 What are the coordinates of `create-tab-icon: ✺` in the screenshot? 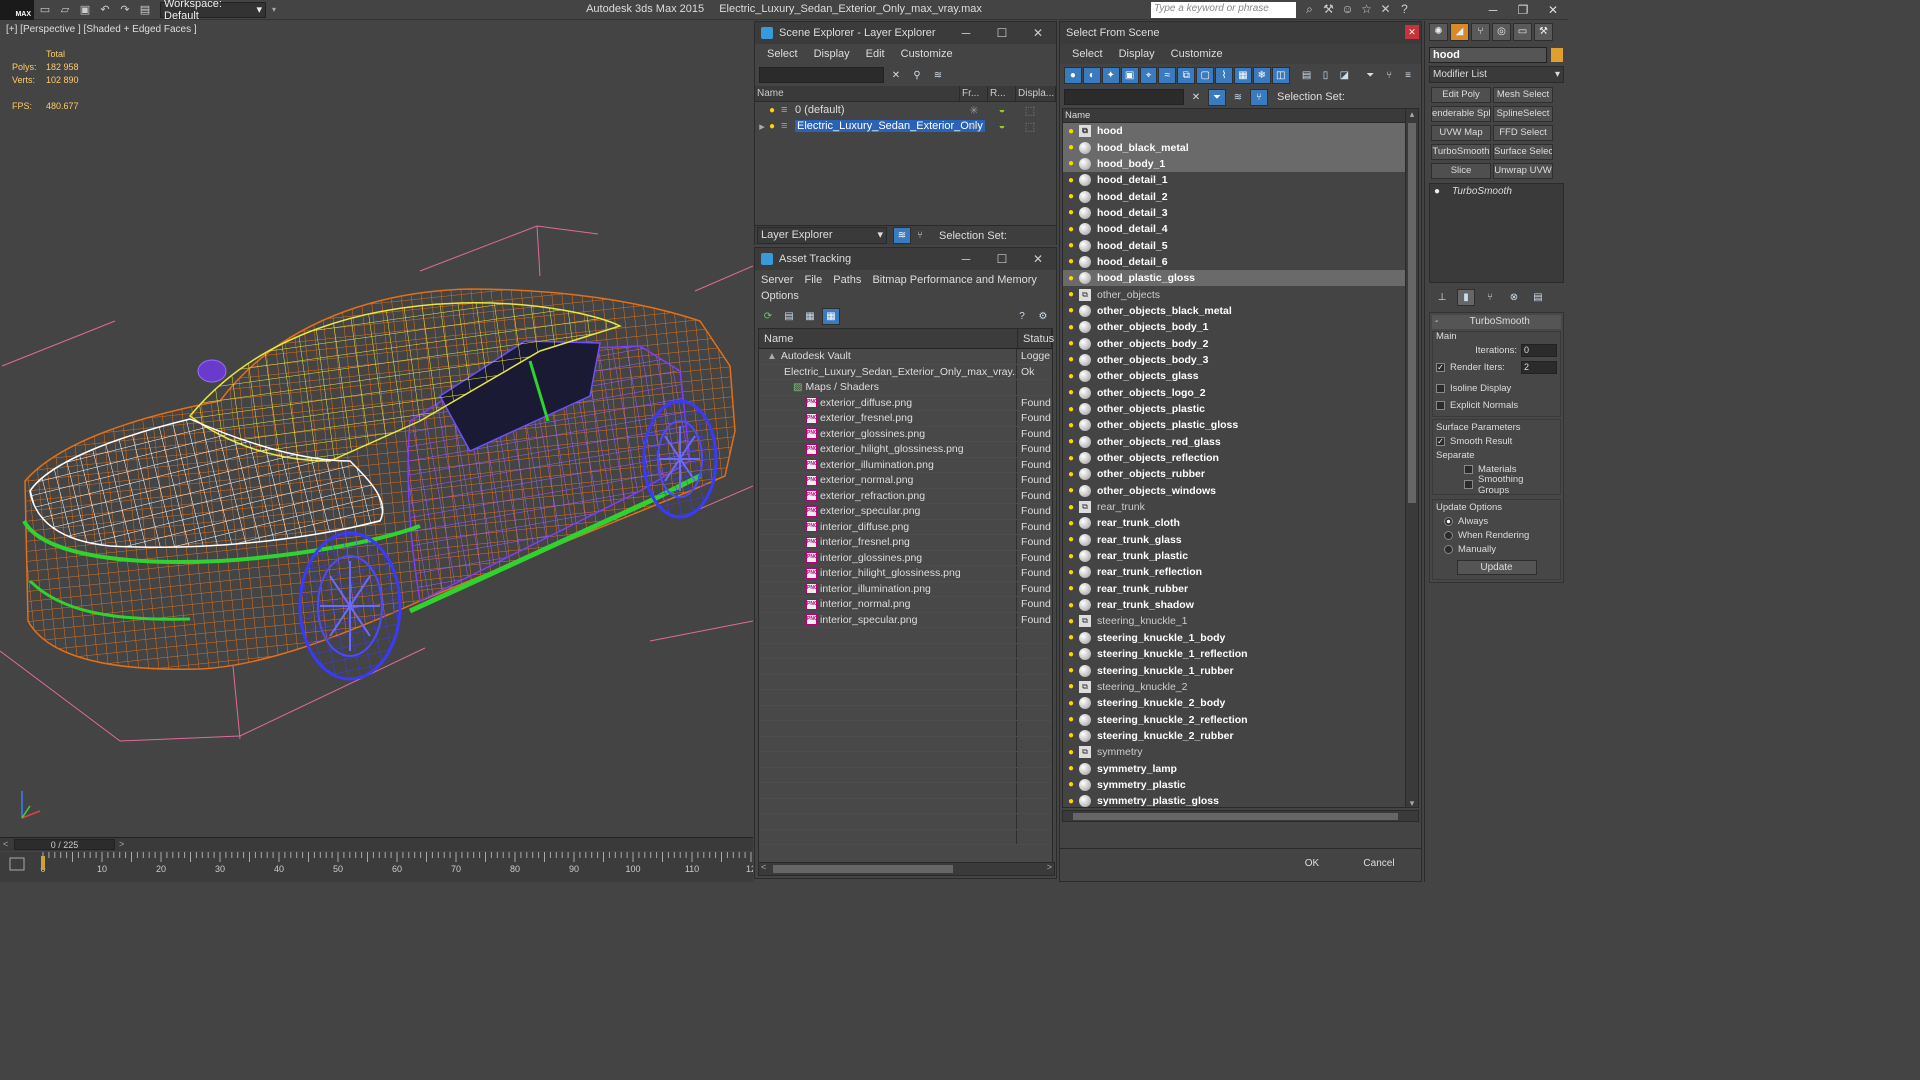 It's located at (1438, 32).